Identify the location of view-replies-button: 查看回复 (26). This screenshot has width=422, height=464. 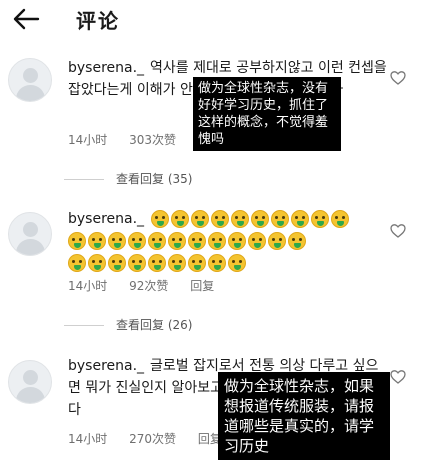
(179, 325).